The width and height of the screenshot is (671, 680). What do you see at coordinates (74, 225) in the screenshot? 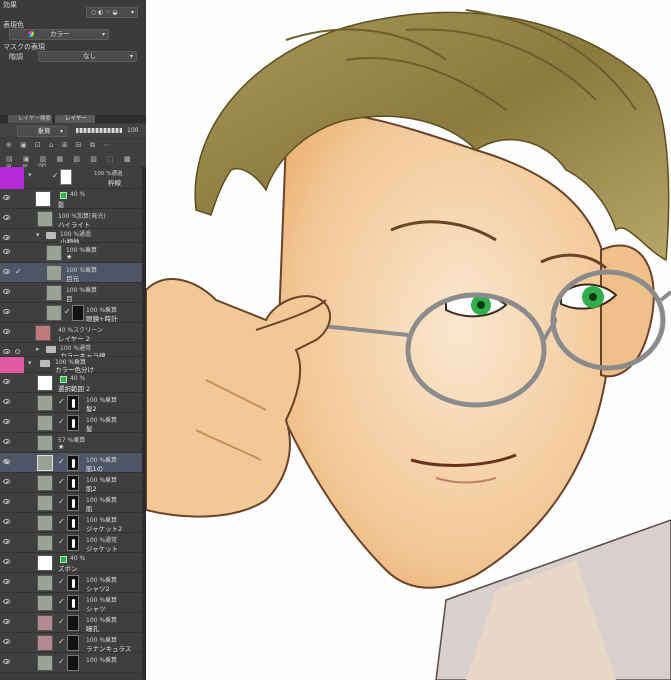
I see `layer-name: ハイライト` at bounding box center [74, 225].